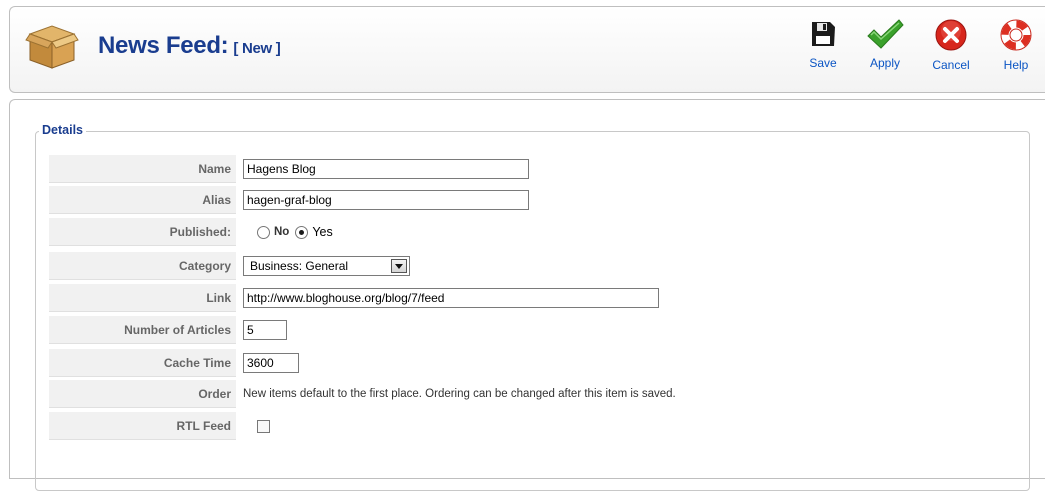 This screenshot has width=1045, height=491. I want to click on alias-input, so click(386, 200).